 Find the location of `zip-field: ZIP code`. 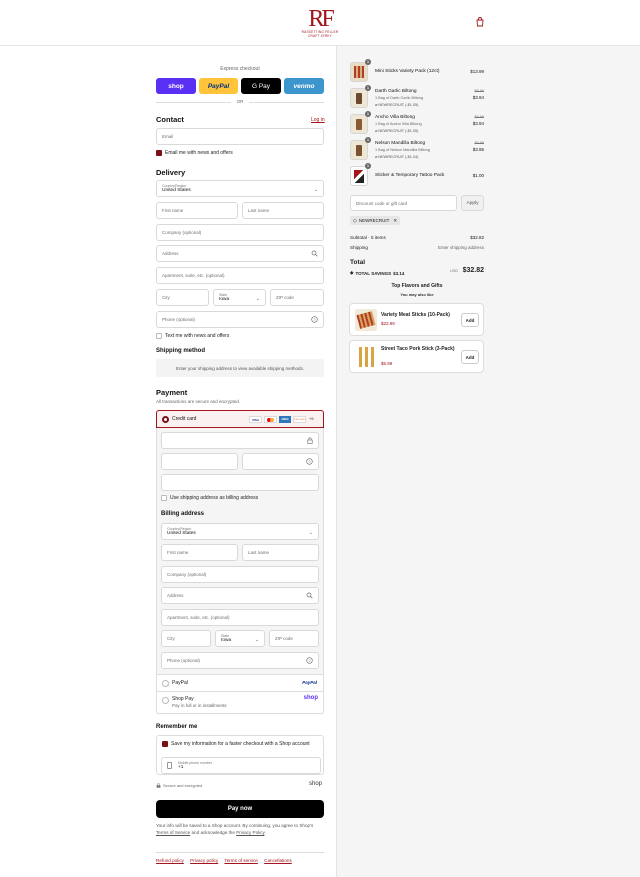

zip-field: ZIP code is located at coordinates (297, 297).